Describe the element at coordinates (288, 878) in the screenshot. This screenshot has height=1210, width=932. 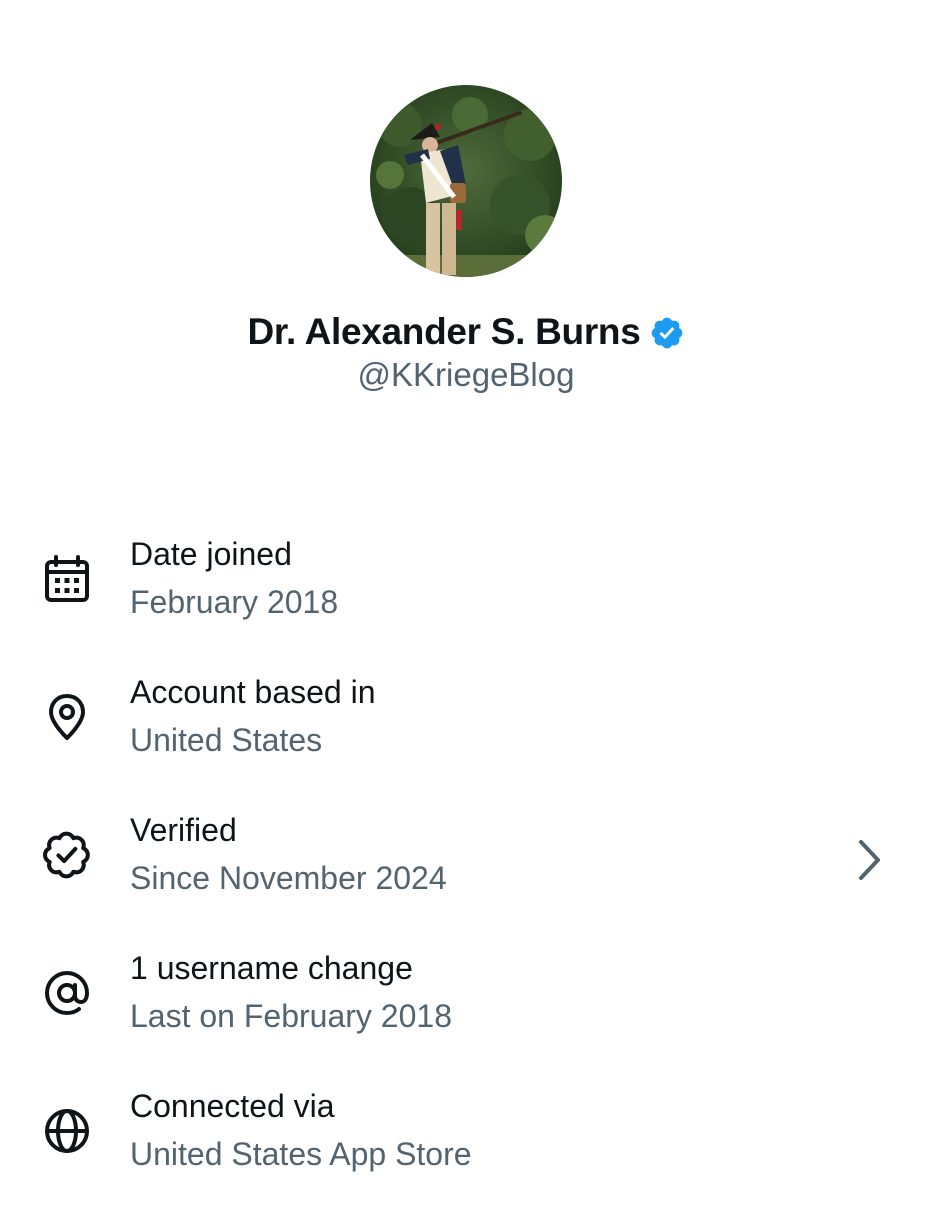
I see `item-subtitle: Since November 2024` at that location.